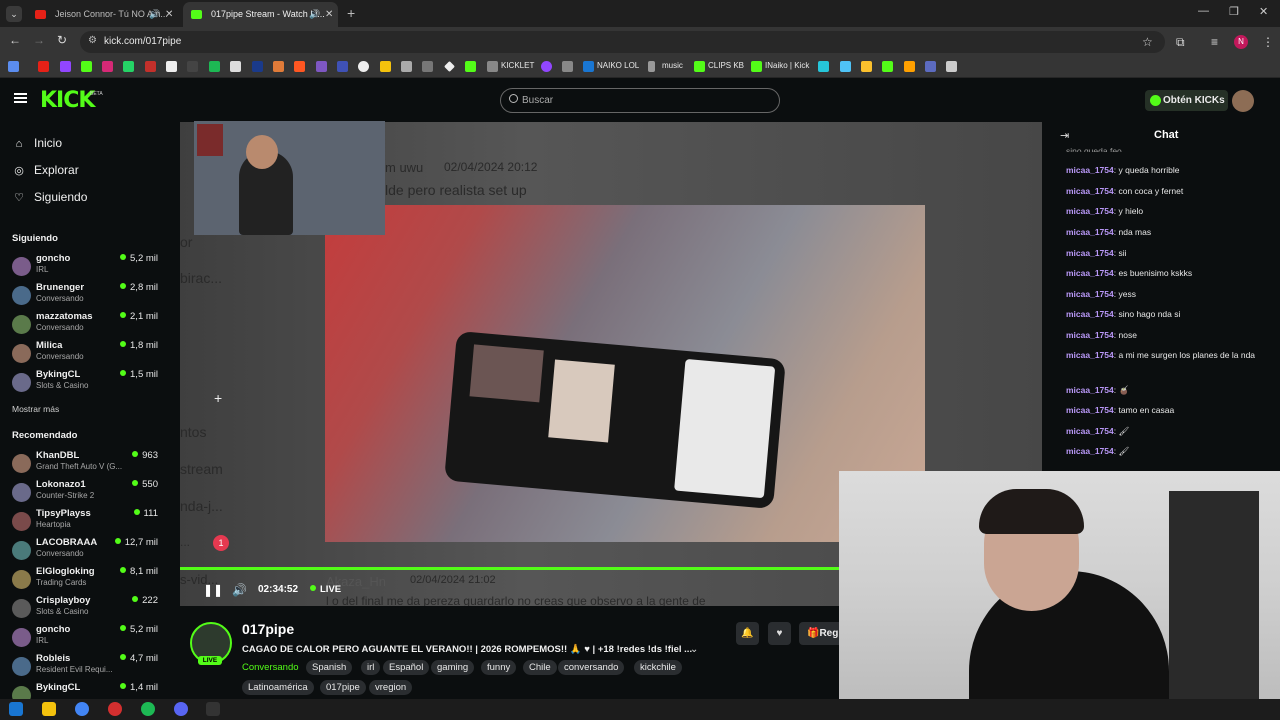  What do you see at coordinates (540, 667) in the screenshot?
I see `stream-tag: Chile` at bounding box center [540, 667].